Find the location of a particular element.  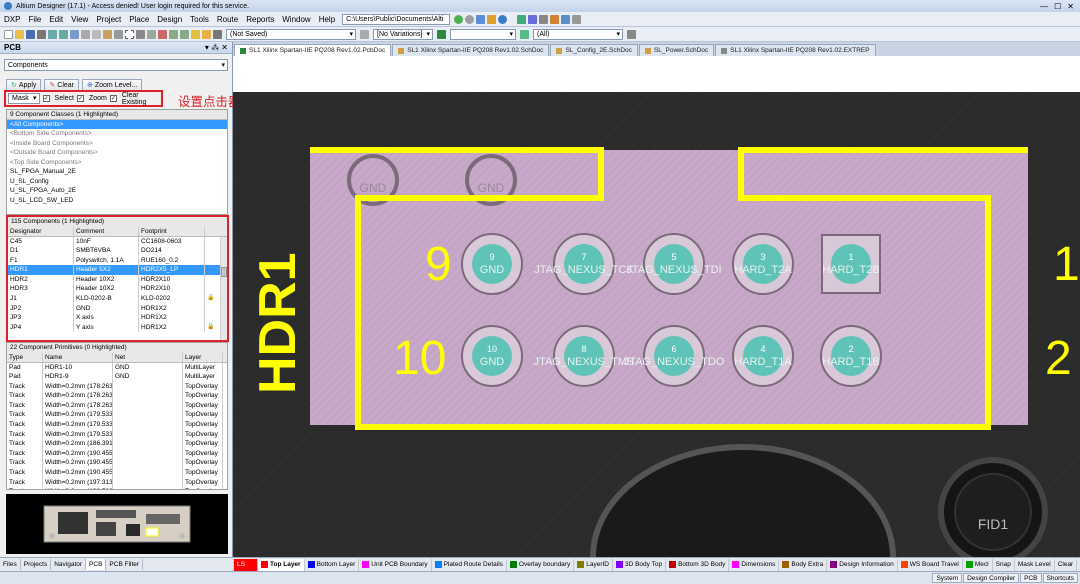

layer-tab: 3D Body Top is located at coordinates (640, 564).